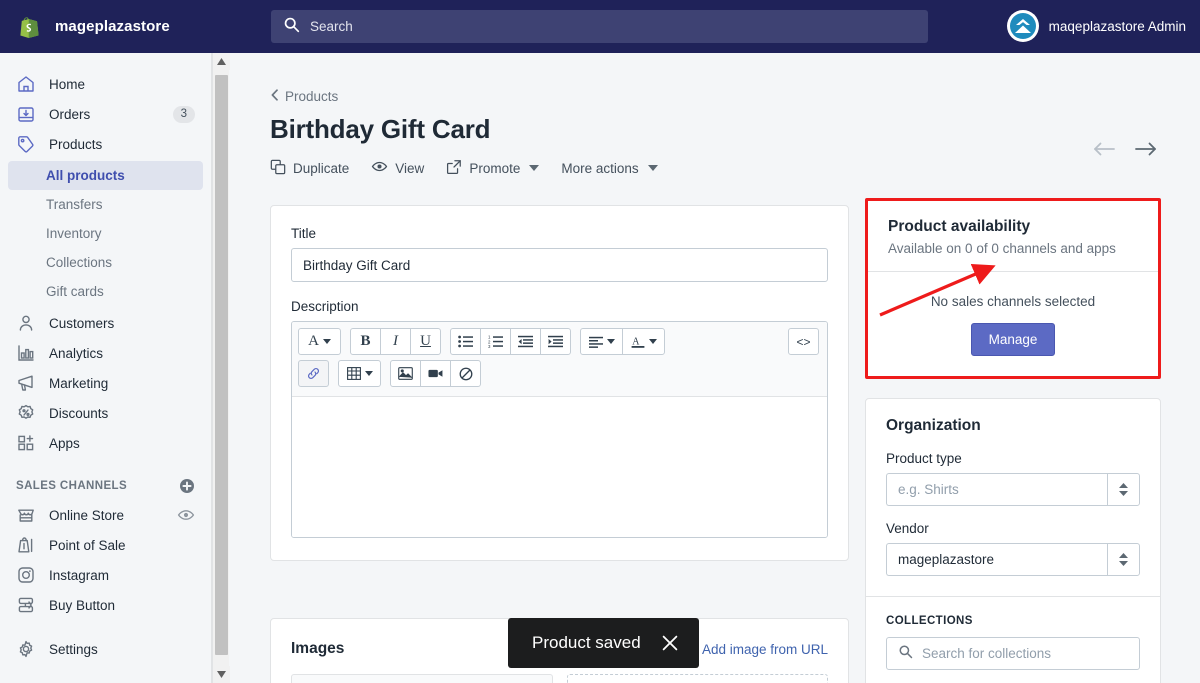  Describe the element at coordinates (26, 144) in the screenshot. I see `products-tag-icon` at that location.